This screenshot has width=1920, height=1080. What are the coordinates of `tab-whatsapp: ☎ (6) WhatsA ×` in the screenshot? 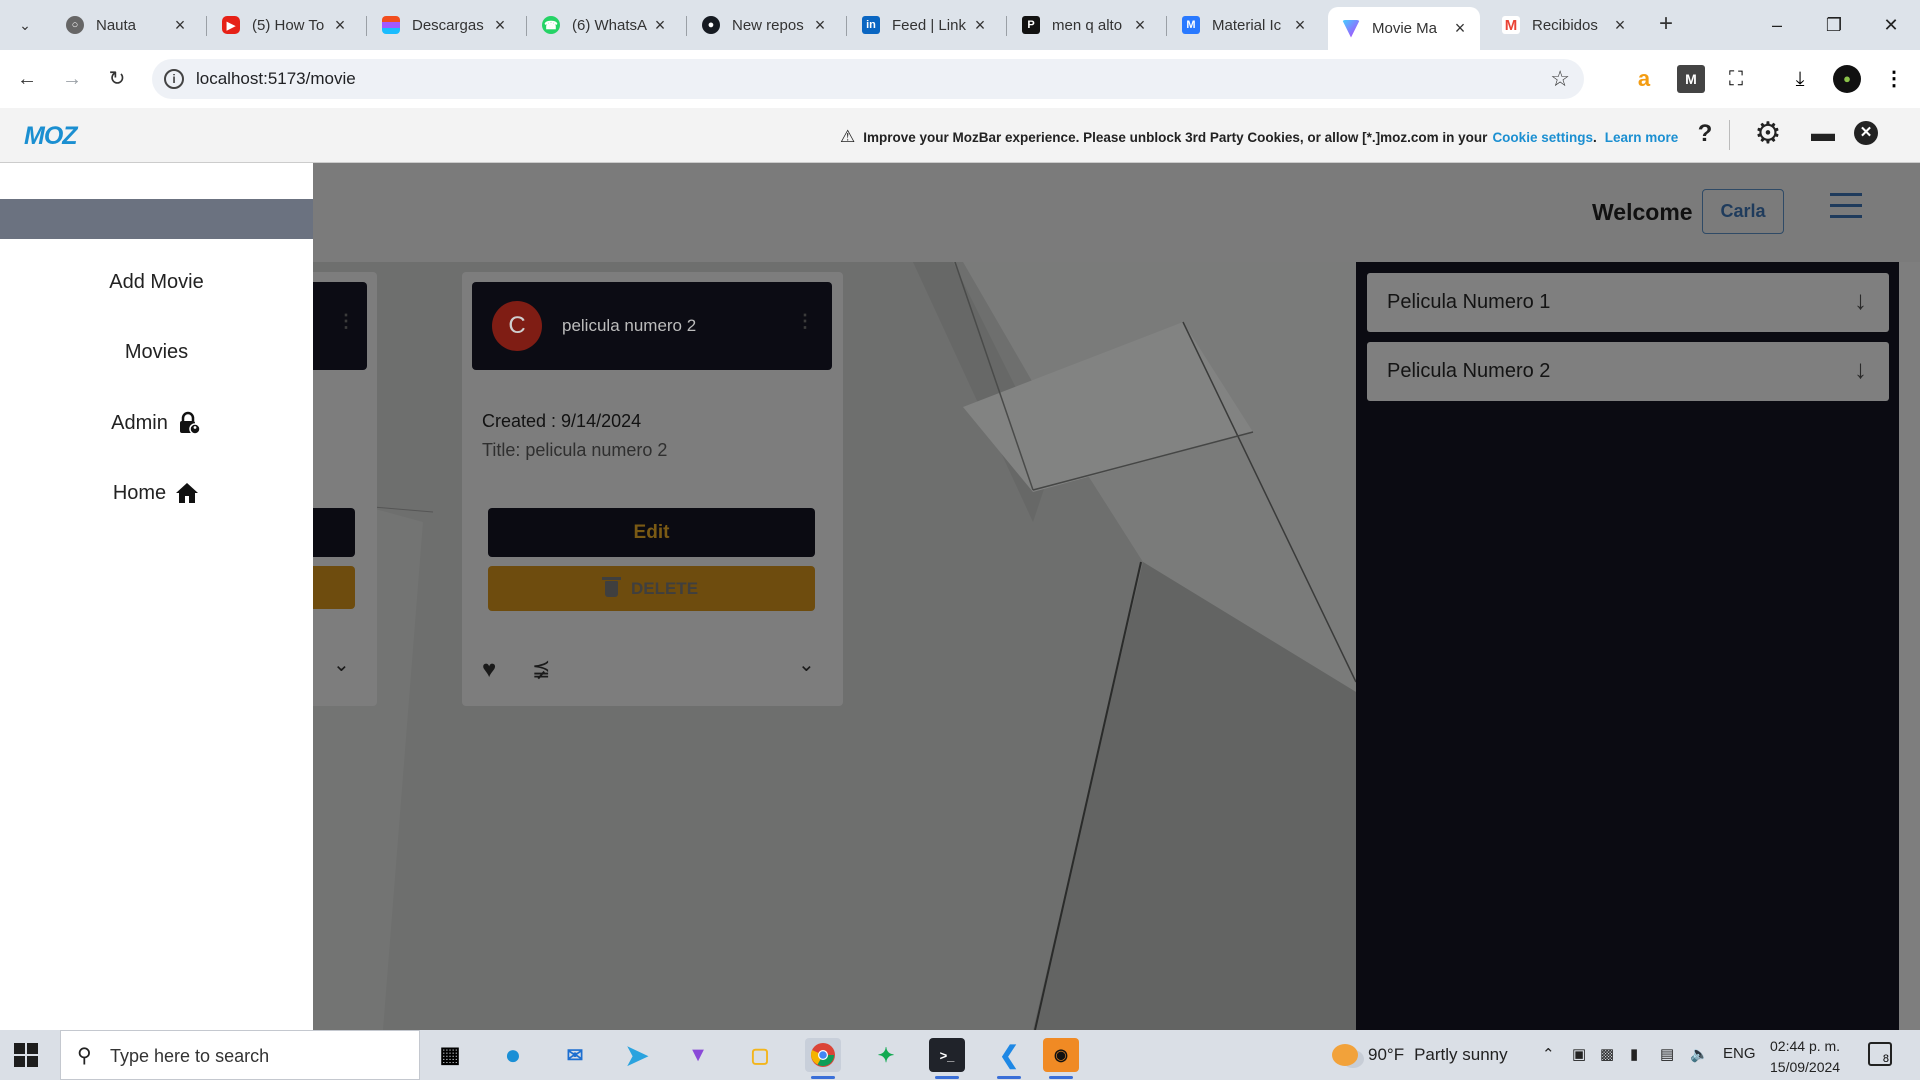 It's located at (604, 25).